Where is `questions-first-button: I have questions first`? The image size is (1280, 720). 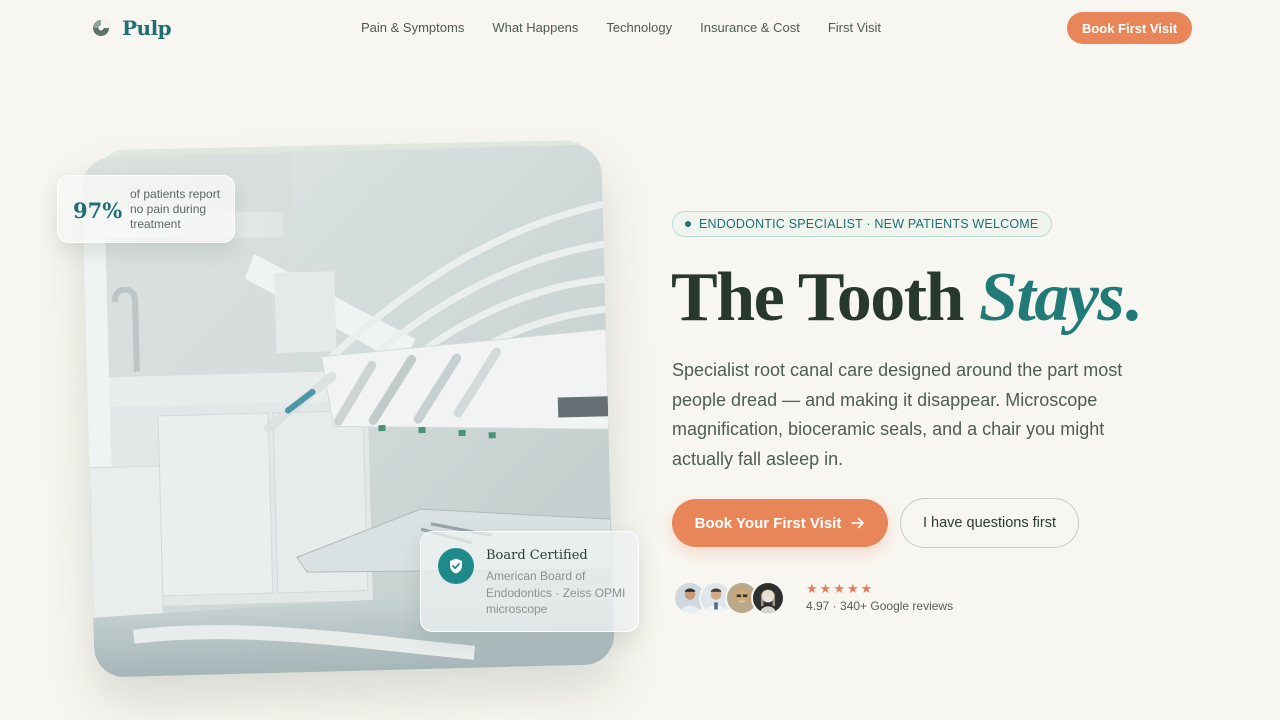 questions-first-button: I have questions first is located at coordinates (989, 523).